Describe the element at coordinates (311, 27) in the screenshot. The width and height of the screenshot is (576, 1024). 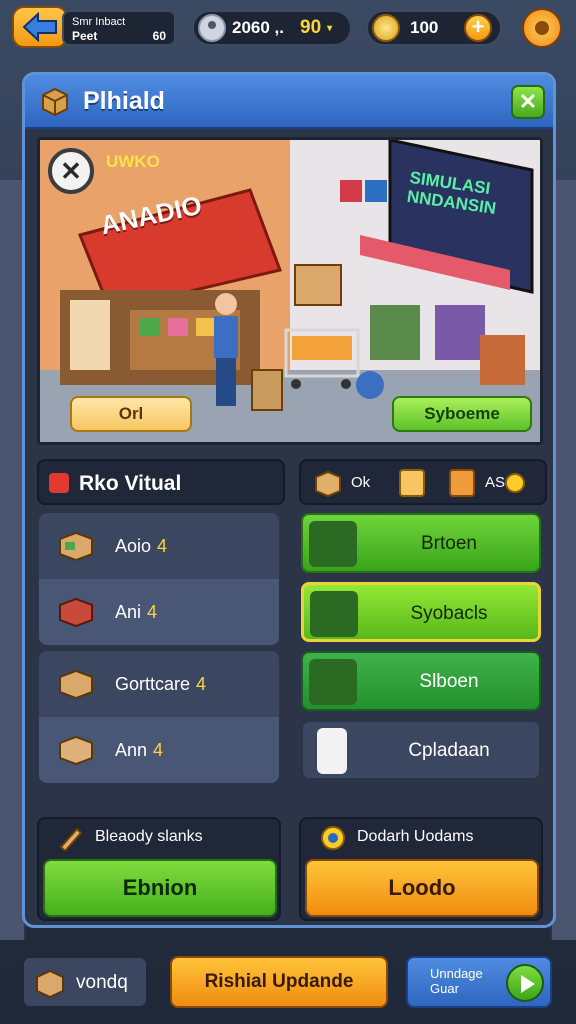
I see `currency-count: 90` at that location.